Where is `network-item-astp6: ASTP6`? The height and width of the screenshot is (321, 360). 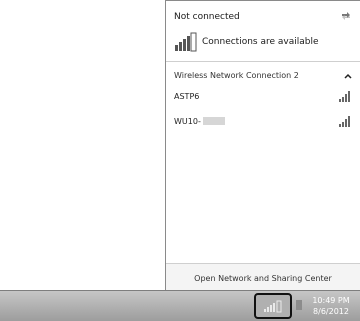
network-item-astp6: ASTP6 is located at coordinates (263, 96).